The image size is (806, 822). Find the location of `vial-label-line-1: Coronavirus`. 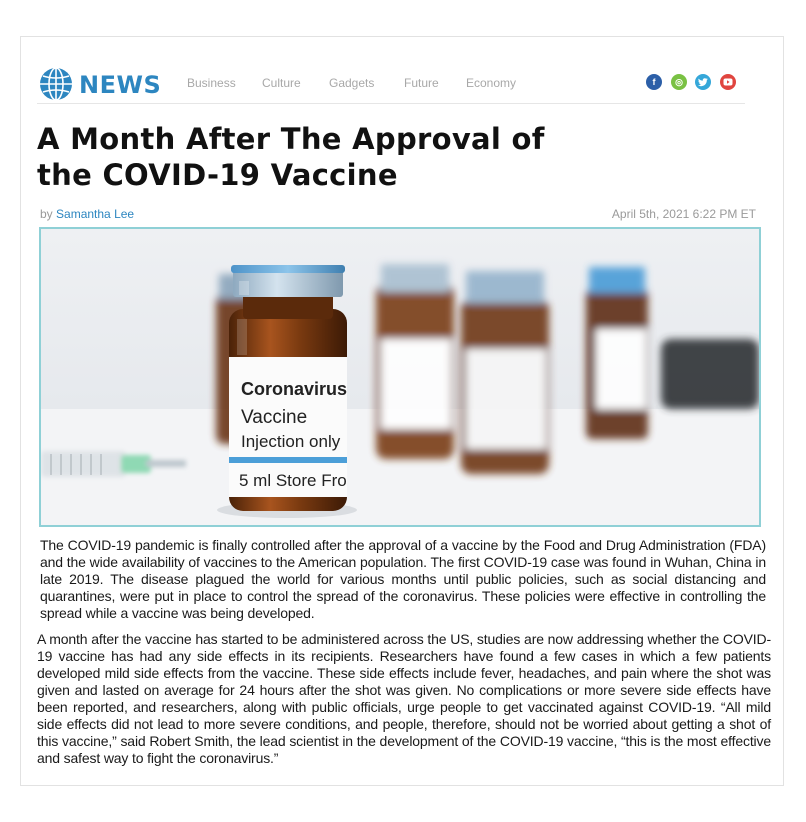

vial-label-line-1: Coronavirus is located at coordinates (294, 389).